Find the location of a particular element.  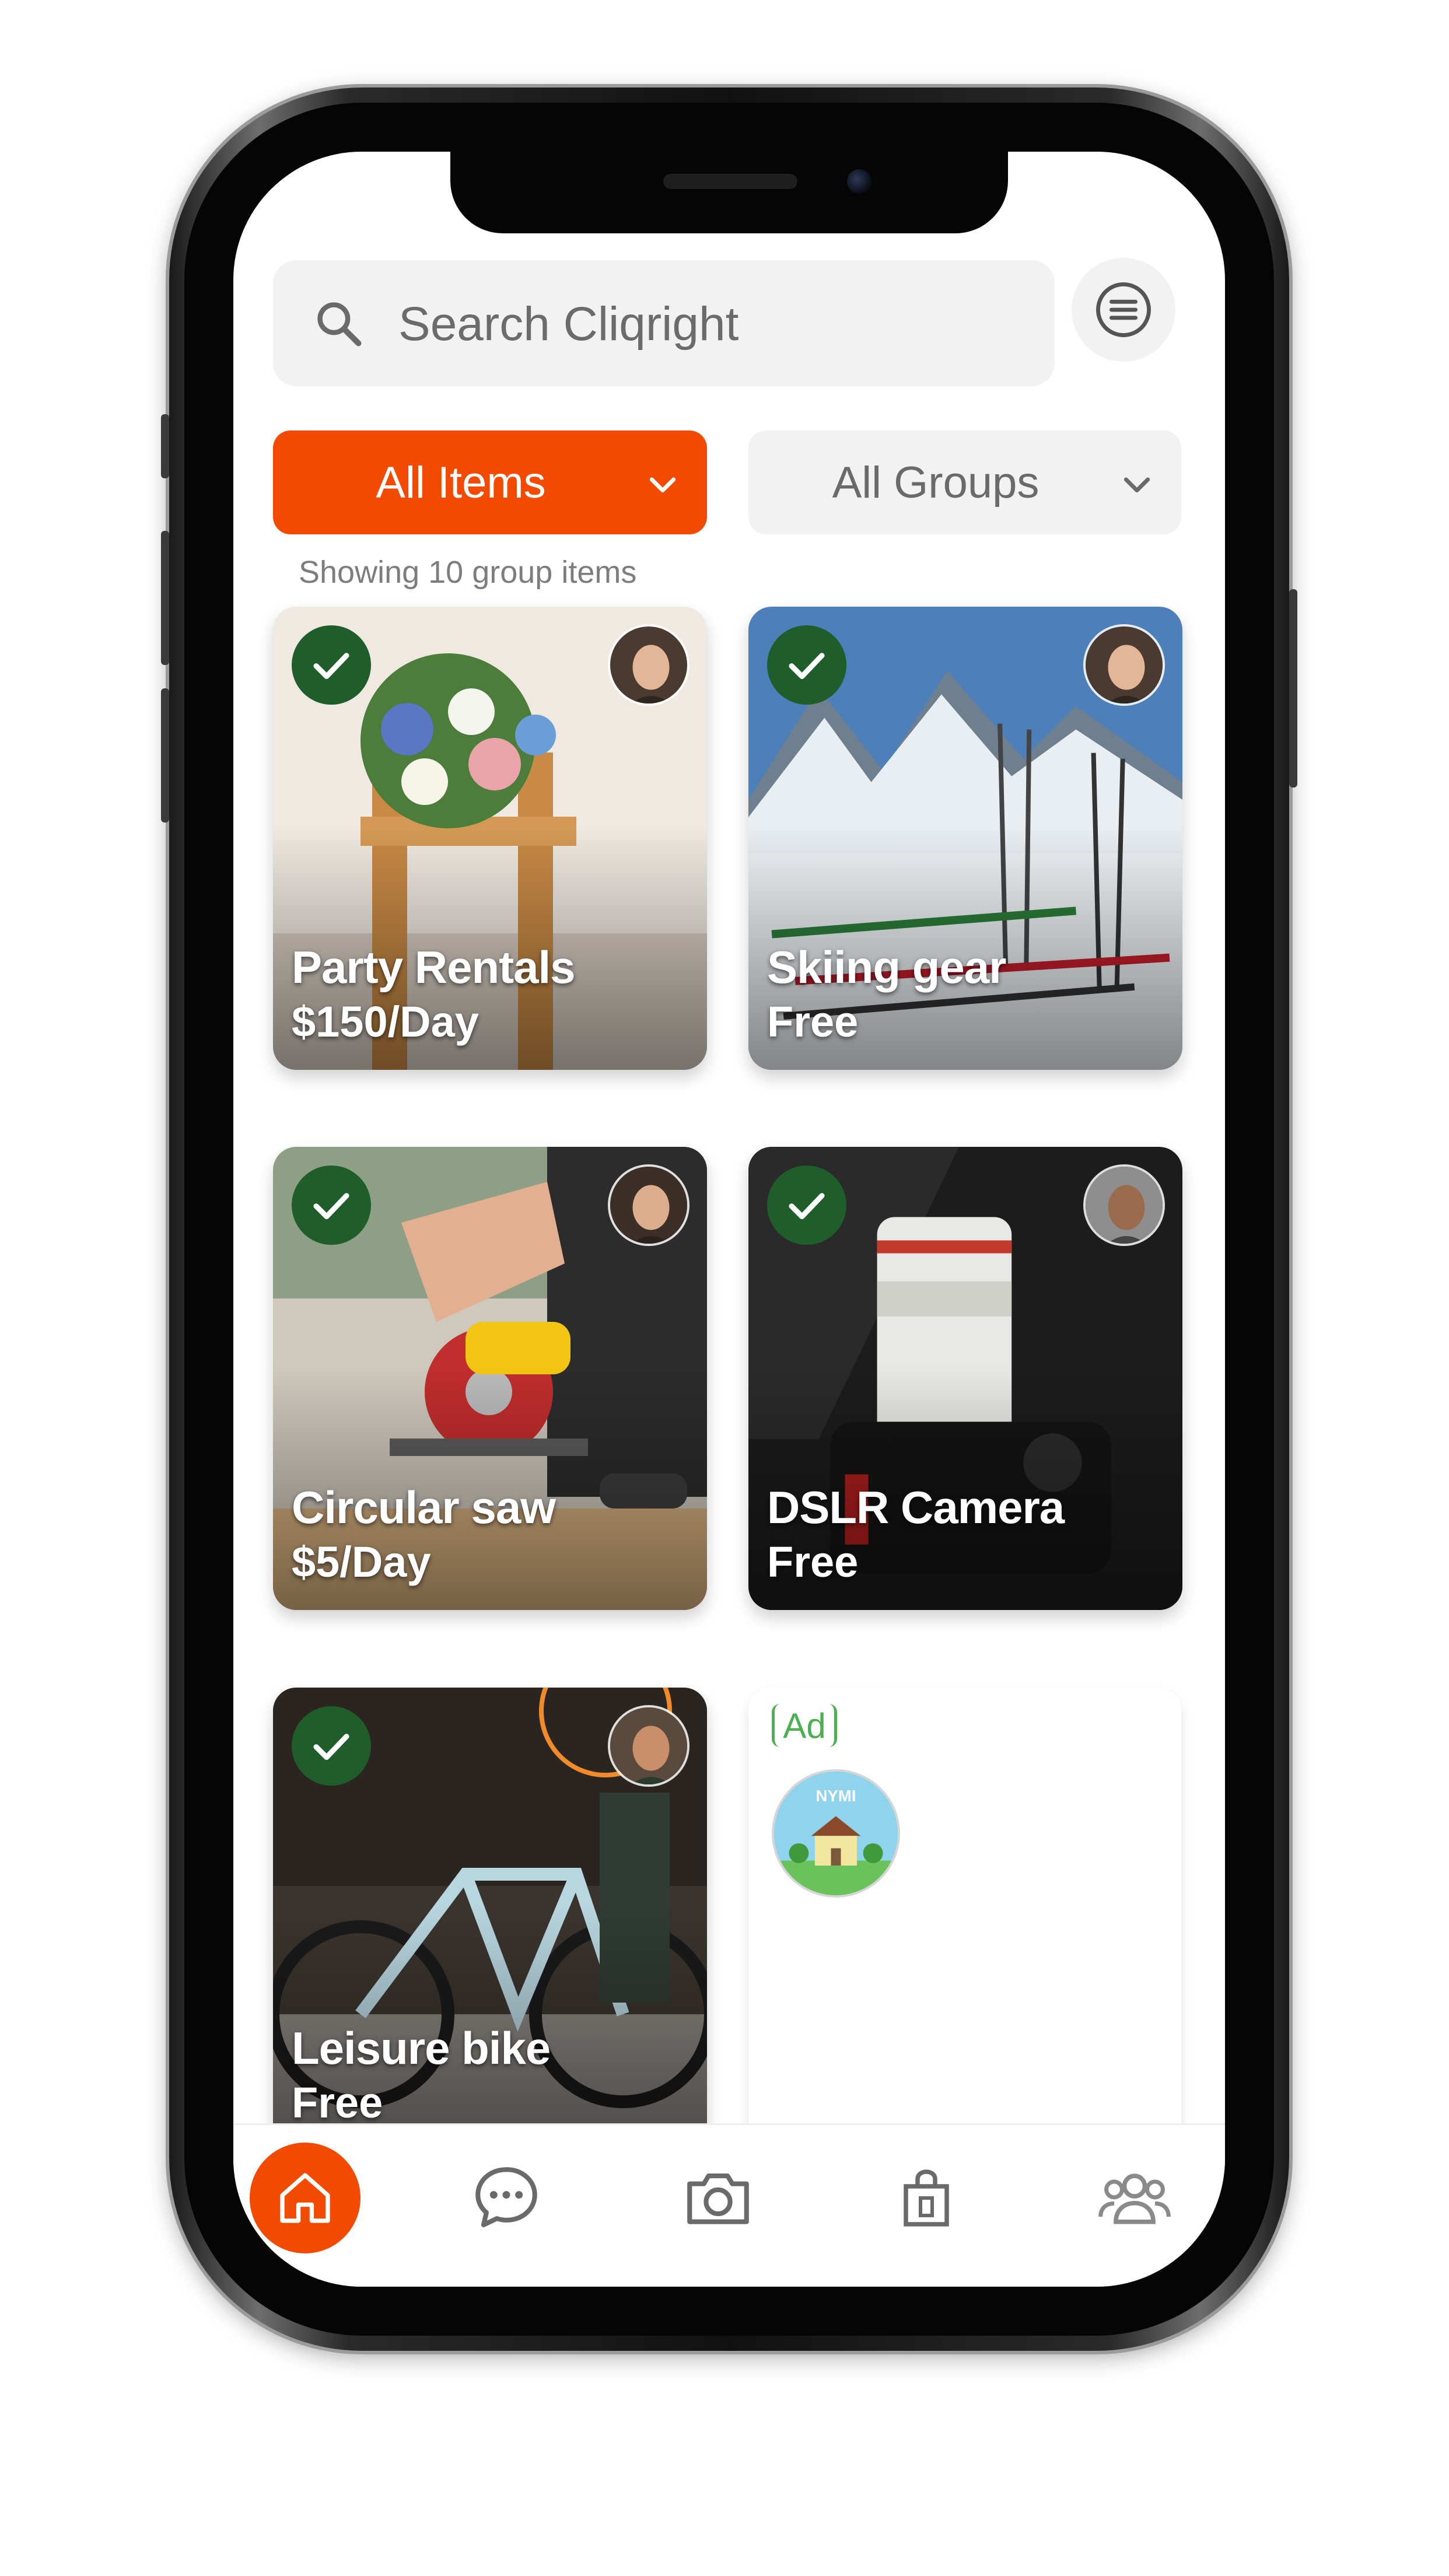

nav-camera is located at coordinates (718, 2198).